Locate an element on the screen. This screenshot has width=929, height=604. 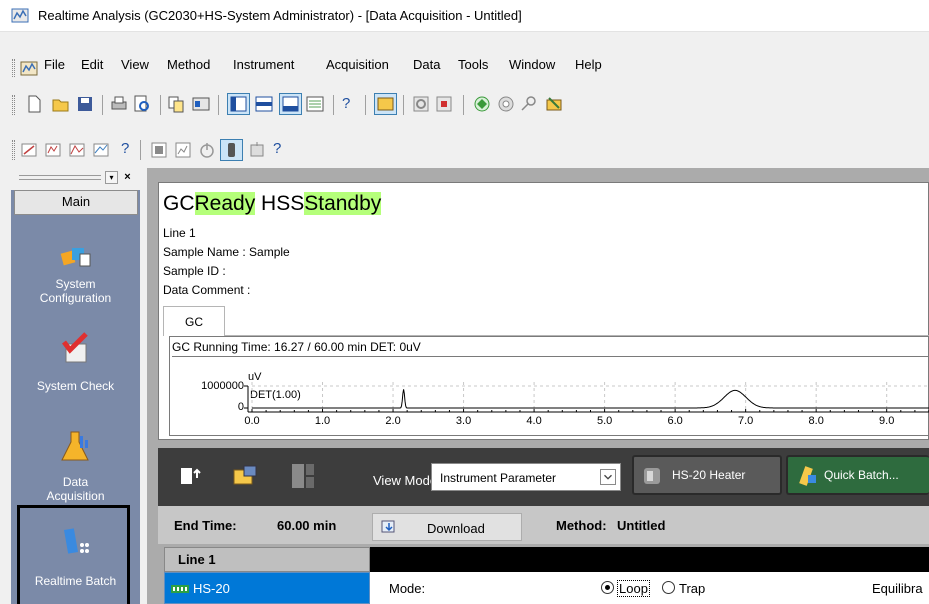
sidebar-item-system-check: System Check is located at coordinates (75, 361).